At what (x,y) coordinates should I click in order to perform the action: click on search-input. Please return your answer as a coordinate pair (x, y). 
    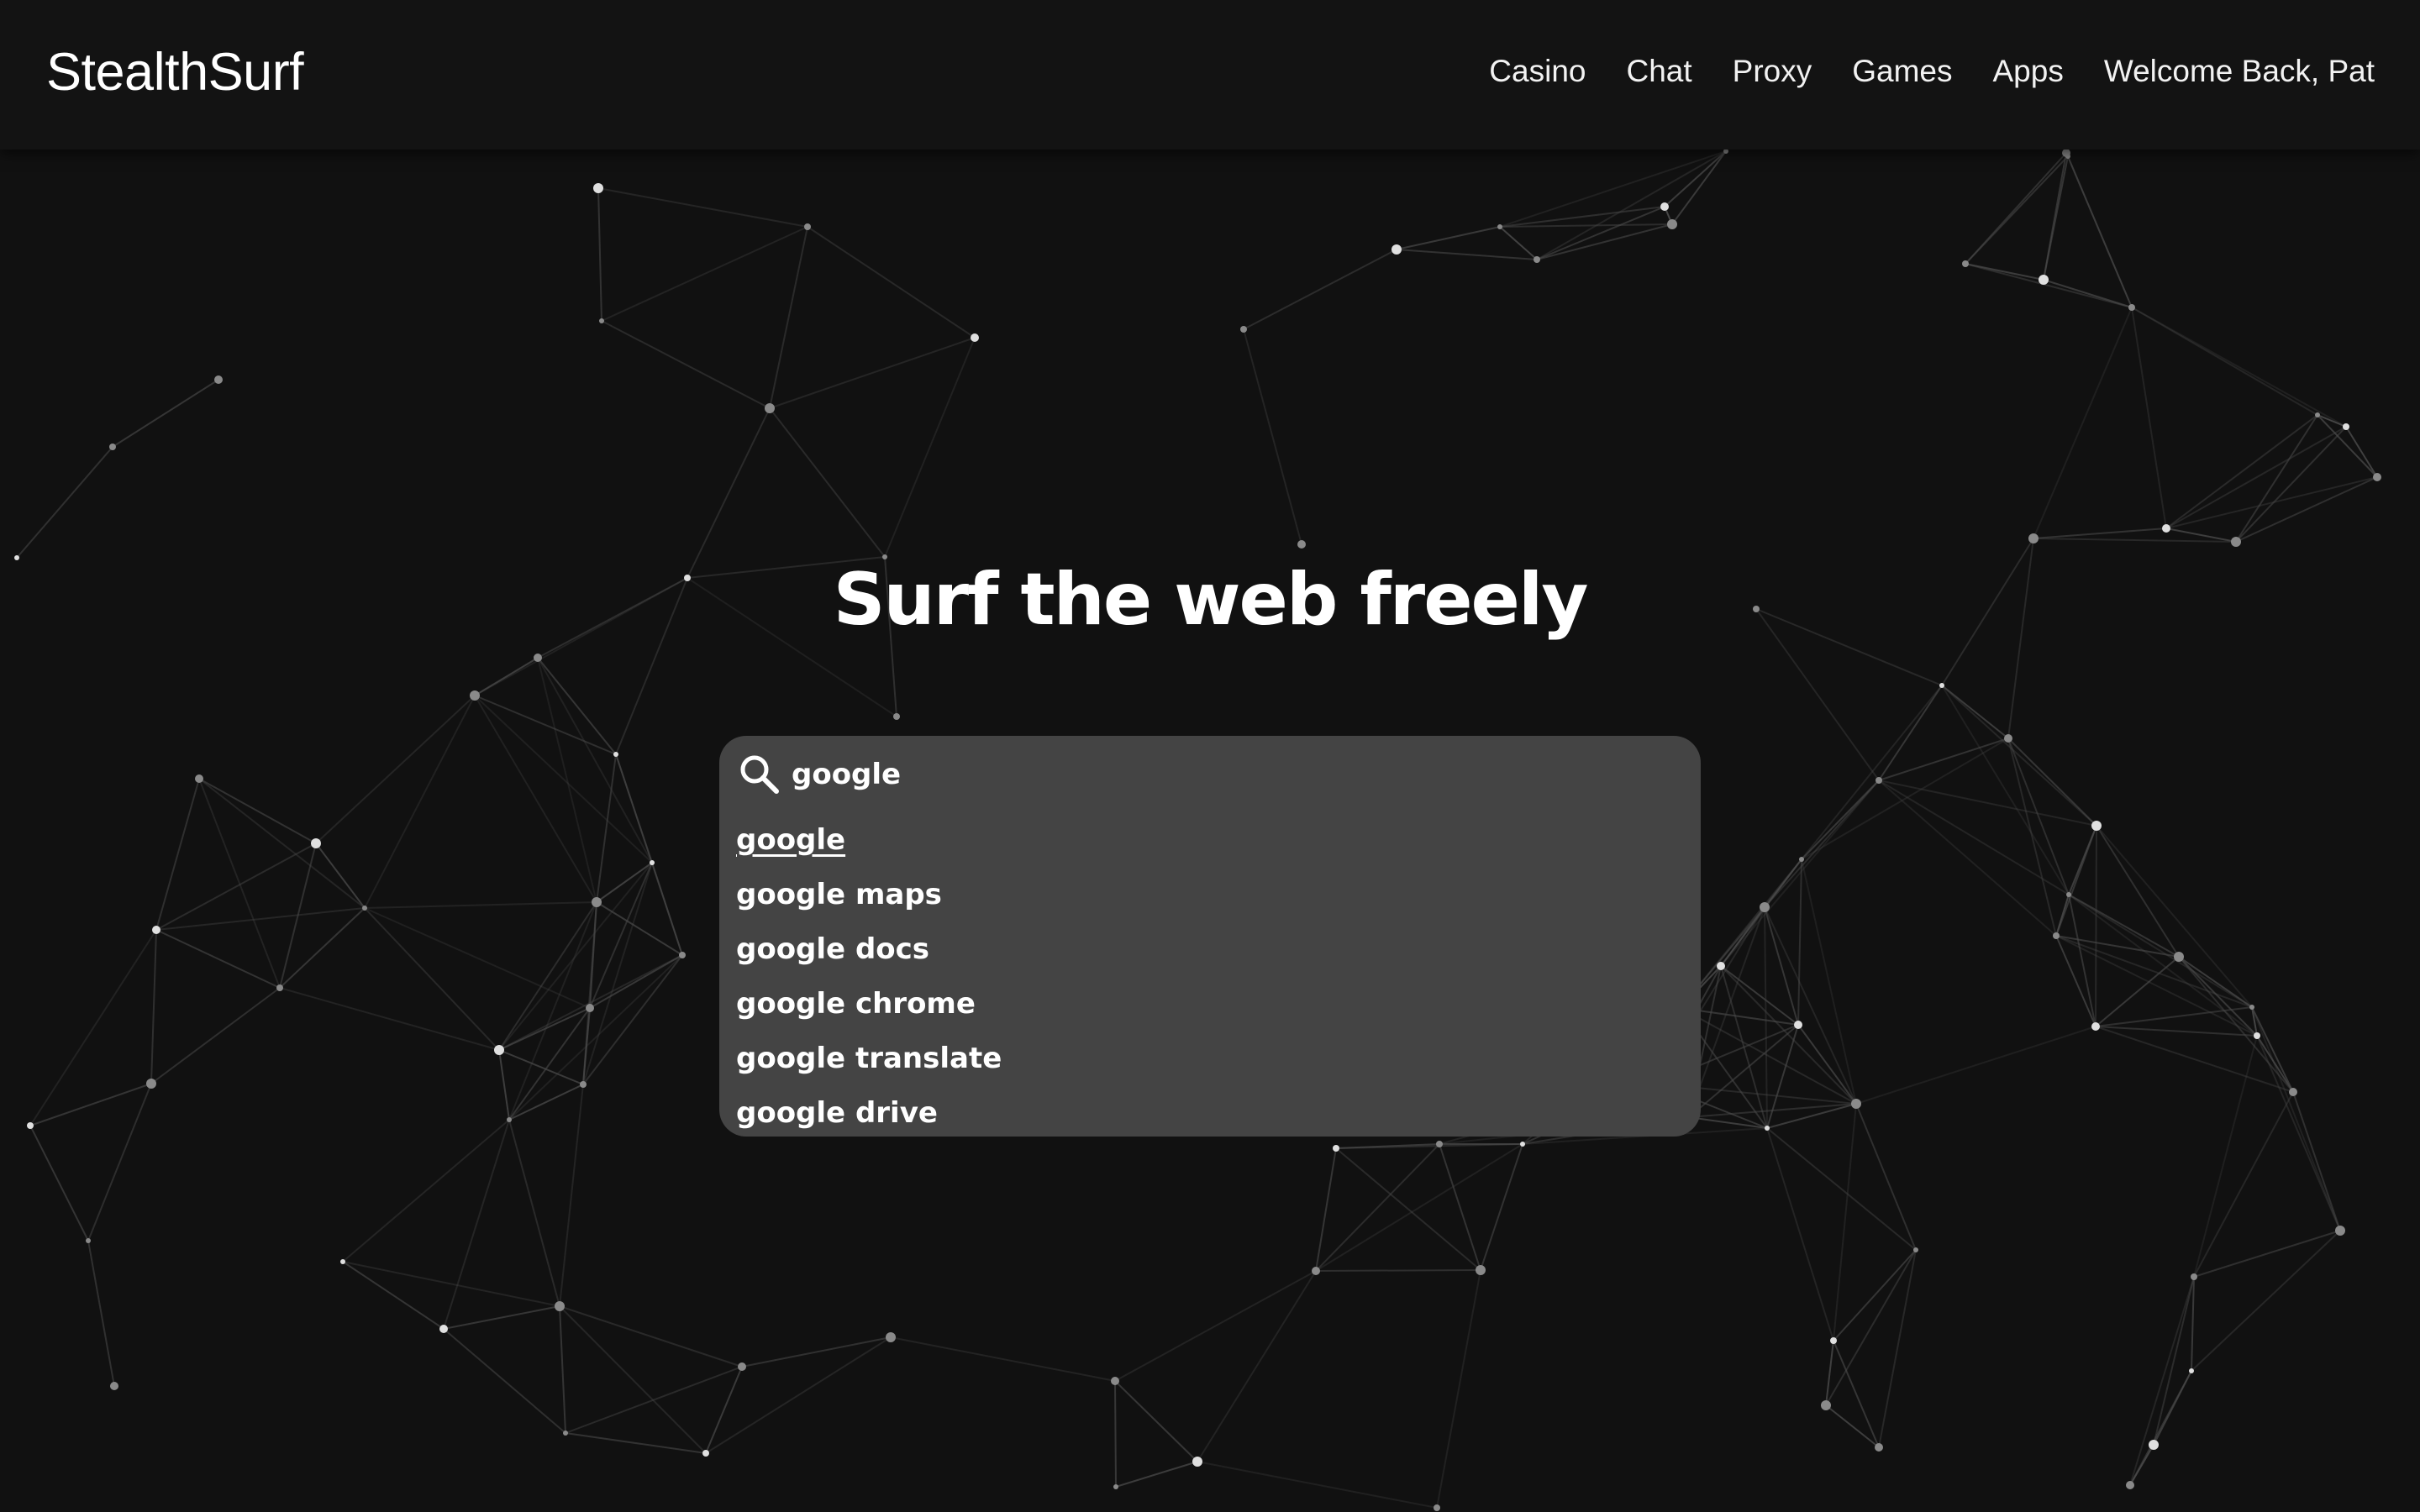
    Looking at the image, I should click on (1228, 774).